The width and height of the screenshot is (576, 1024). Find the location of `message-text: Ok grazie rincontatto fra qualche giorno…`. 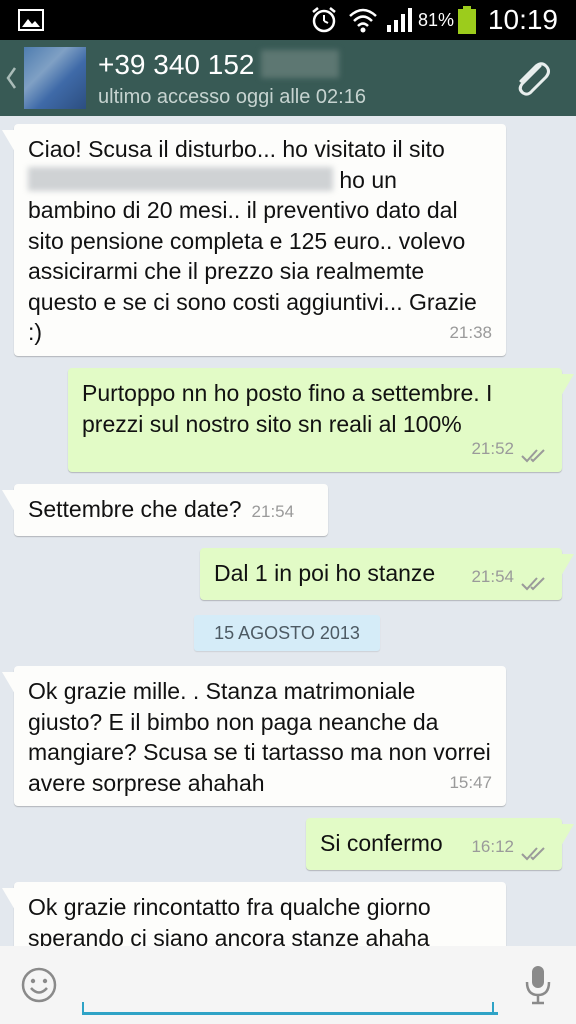

message-text: Ok grazie rincontatto fra qualche giorno… is located at coordinates (229, 922).